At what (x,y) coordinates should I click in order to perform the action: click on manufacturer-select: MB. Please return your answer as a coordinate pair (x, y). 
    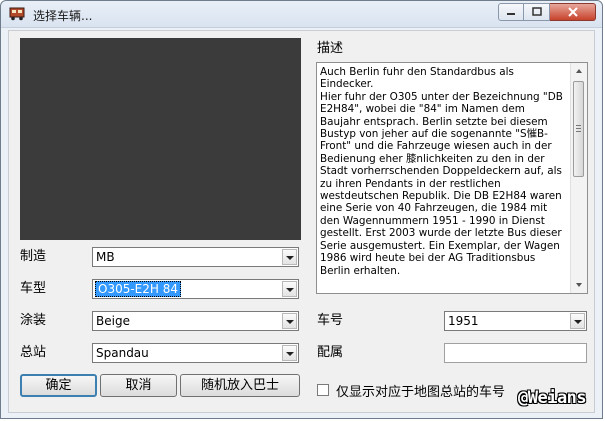
    Looking at the image, I should click on (195, 257).